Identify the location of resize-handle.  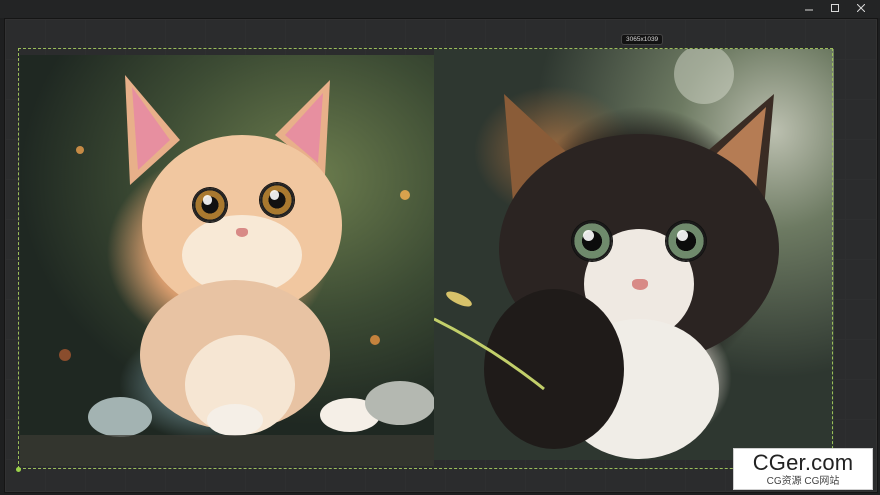
(18, 469).